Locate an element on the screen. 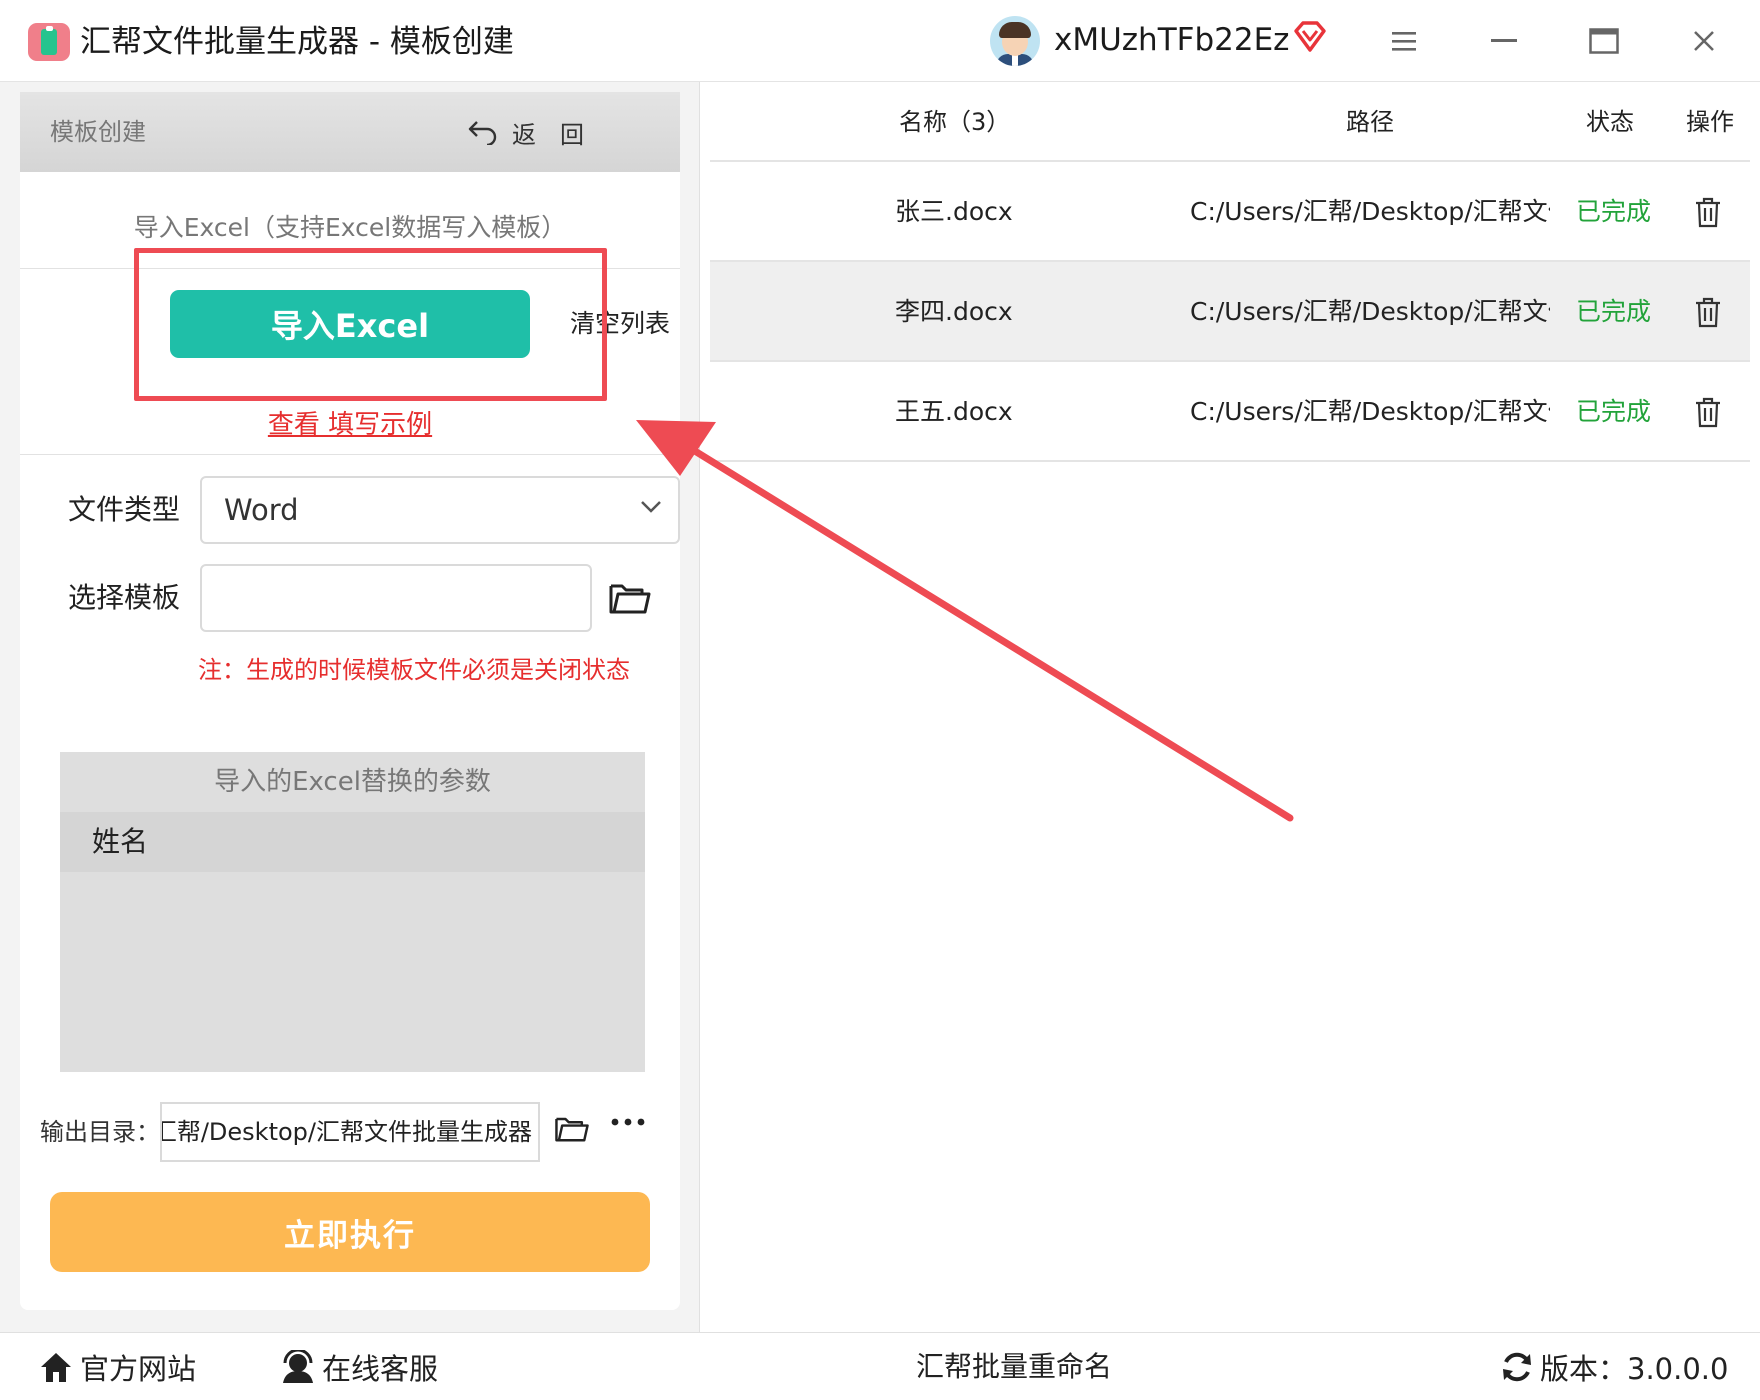 The height and width of the screenshot is (1400, 1760). table-row: 李四.docx C:/Users/汇帮/Desktop/汇帮文件 已完成 is located at coordinates (1230, 312).